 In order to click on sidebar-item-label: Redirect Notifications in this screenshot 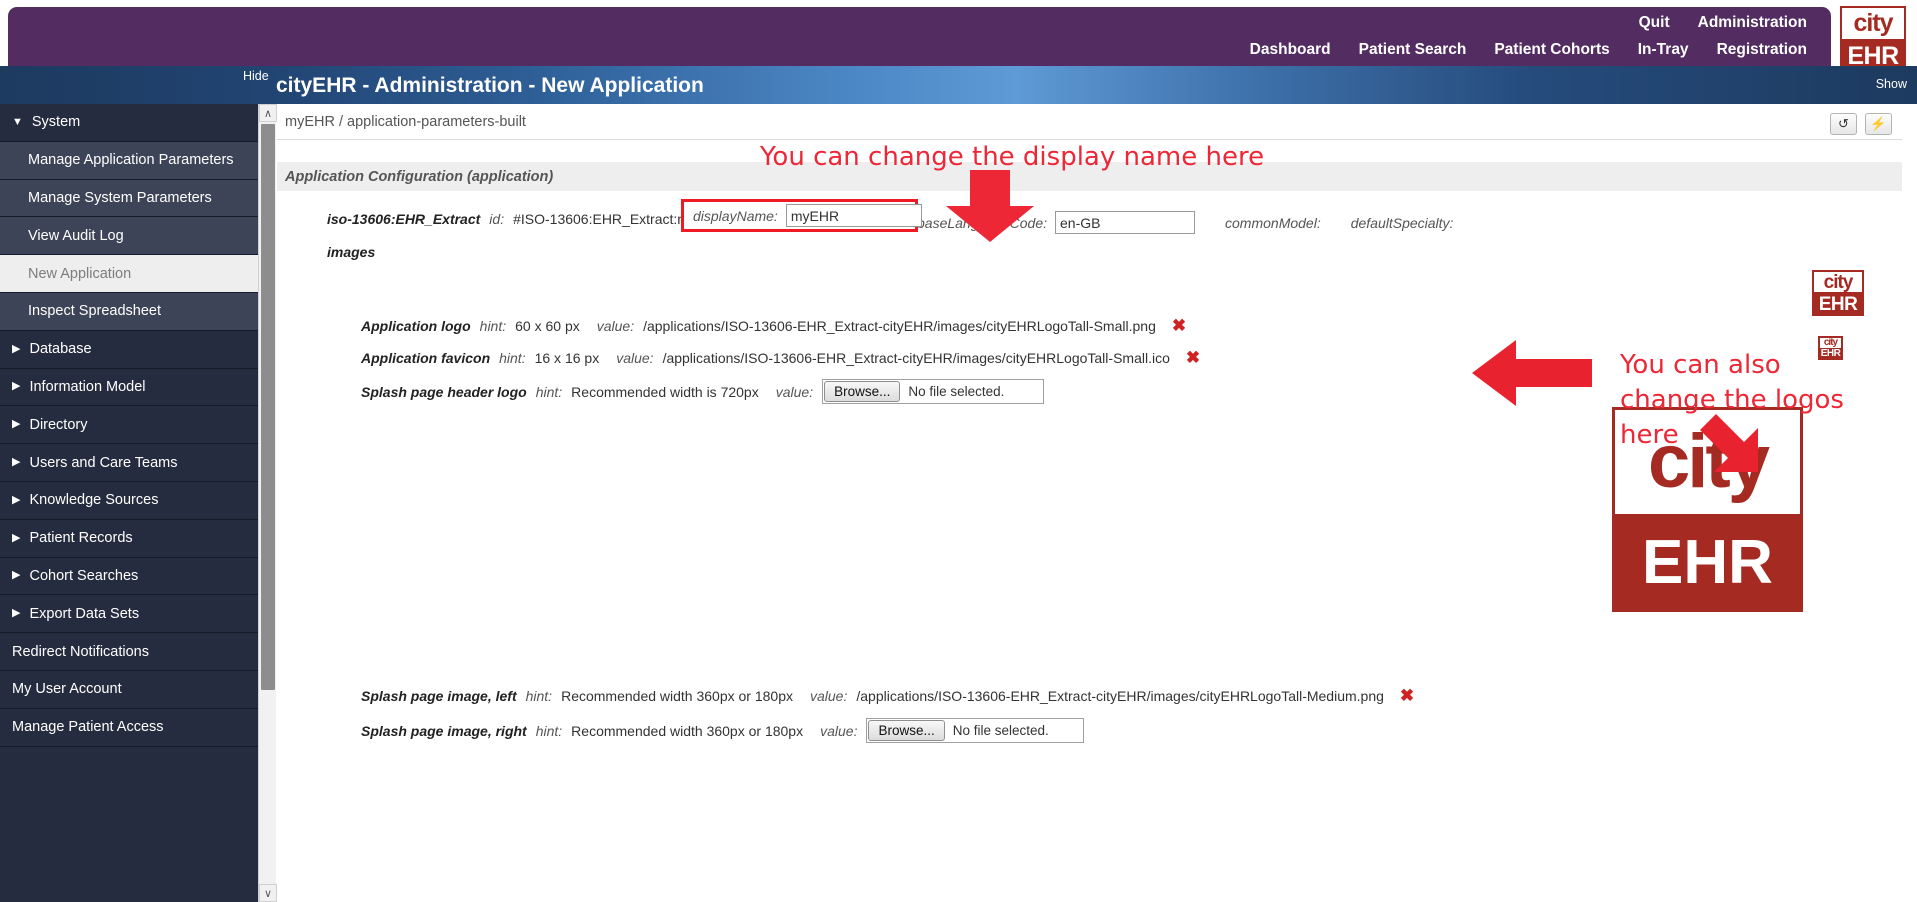, I will do `click(80, 651)`.